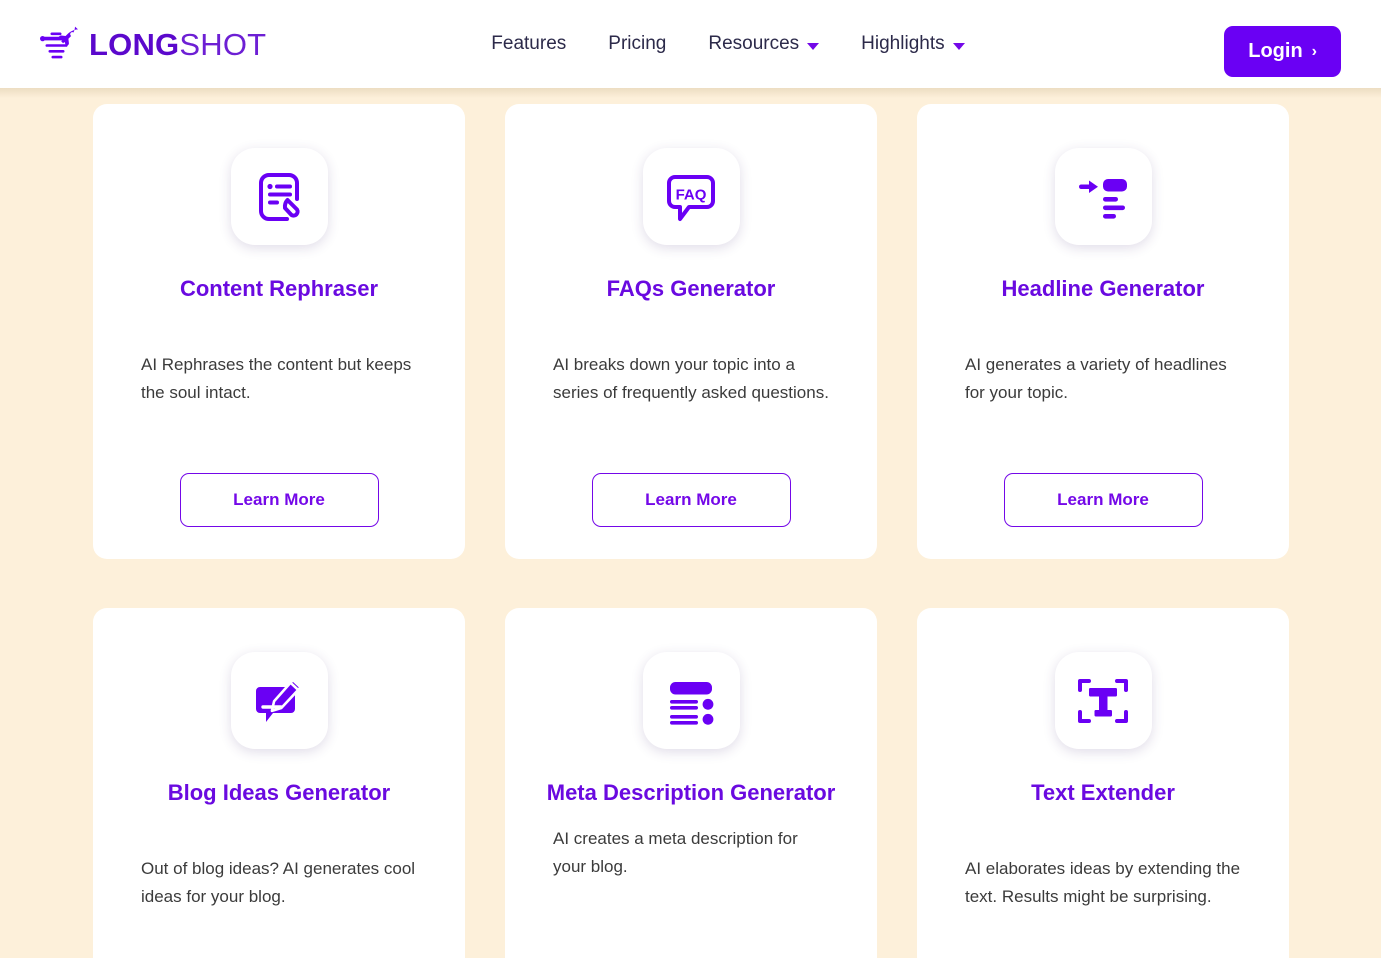 This screenshot has height=958, width=1381. I want to click on logo-text: LONGSHOT, so click(177, 44).